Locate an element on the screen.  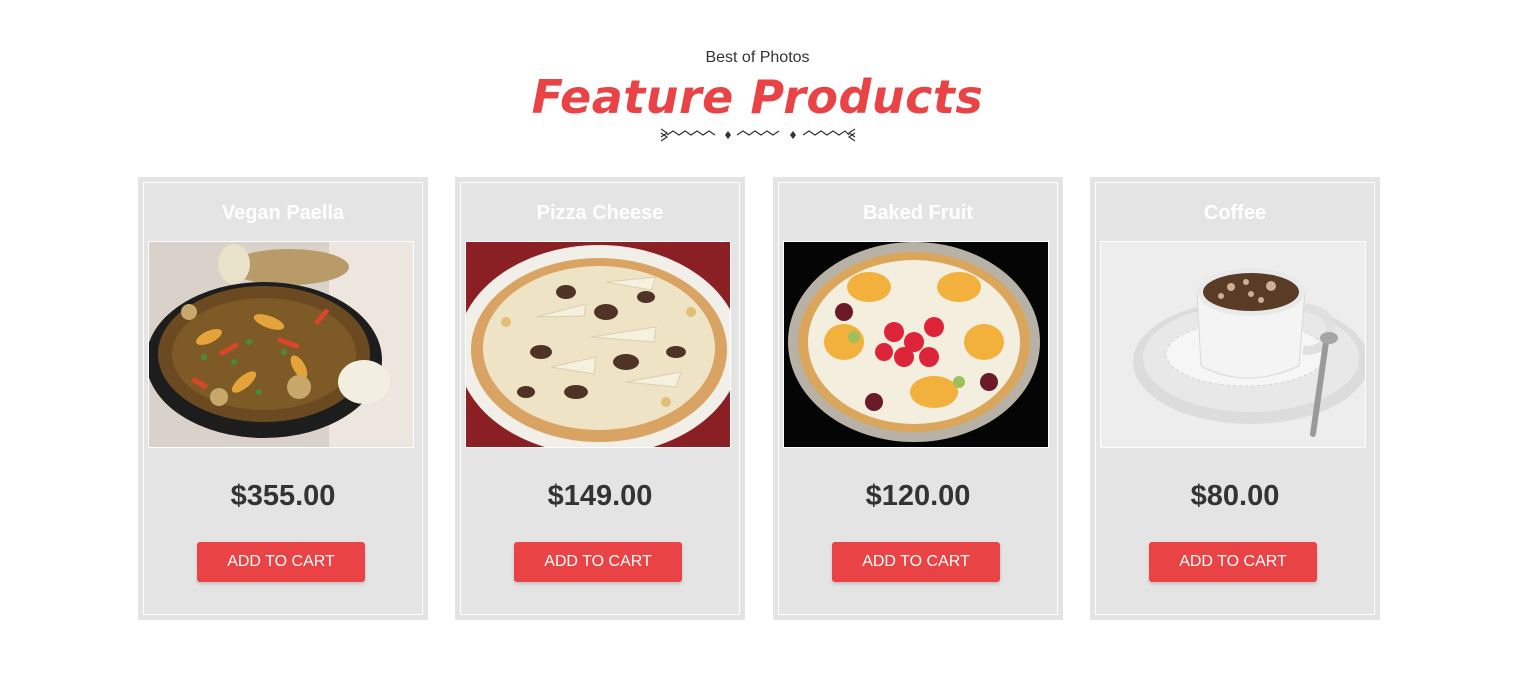
coffee-cup-photo-icon is located at coordinates (1233, 344).